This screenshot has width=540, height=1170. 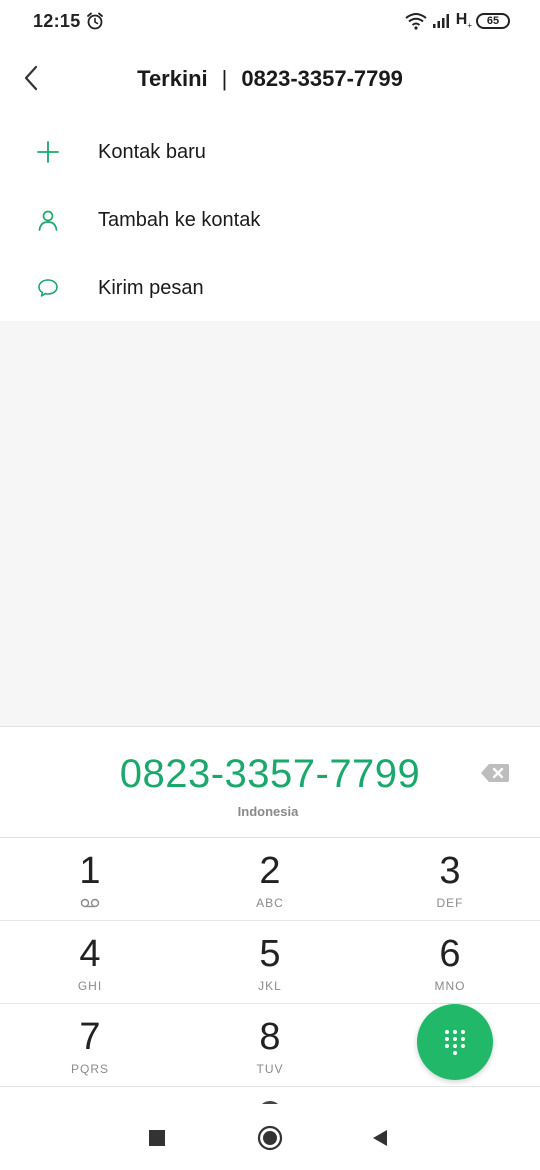 What do you see at coordinates (268, 811) in the screenshot?
I see `country-label: Indonesia` at bounding box center [268, 811].